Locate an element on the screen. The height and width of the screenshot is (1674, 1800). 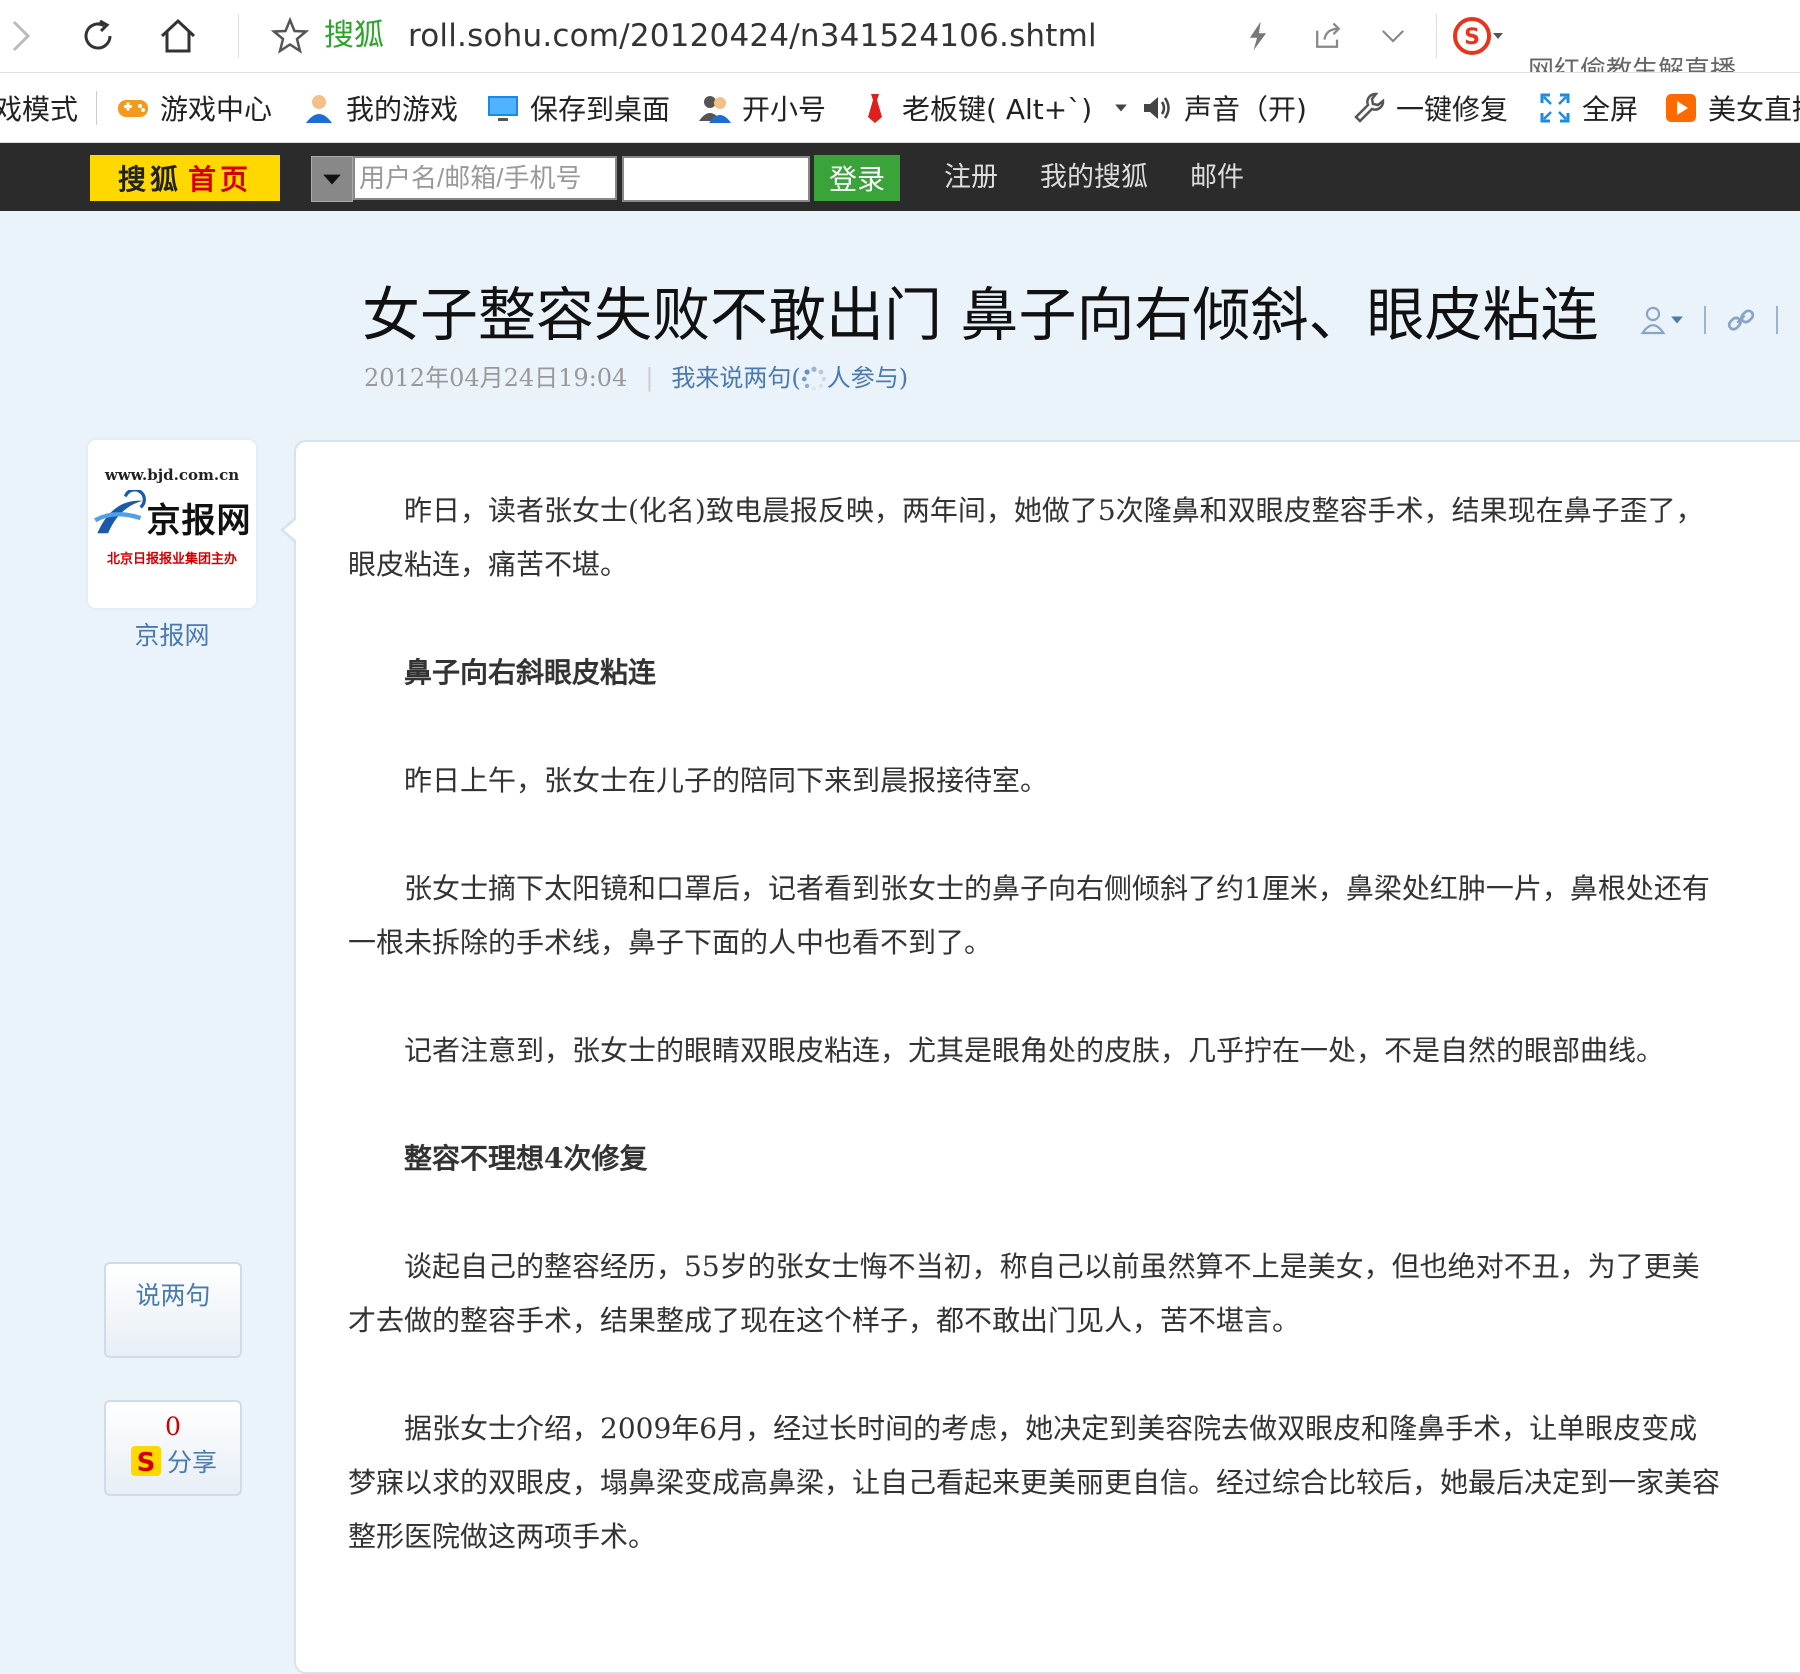
bookmark-label: 声音（开) is located at coordinates (1245, 109).